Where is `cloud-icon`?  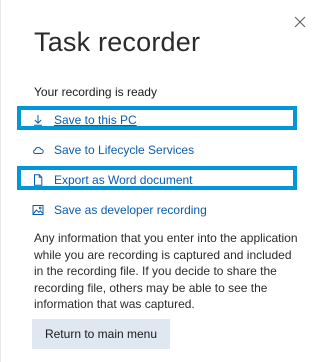 cloud-icon is located at coordinates (38, 150).